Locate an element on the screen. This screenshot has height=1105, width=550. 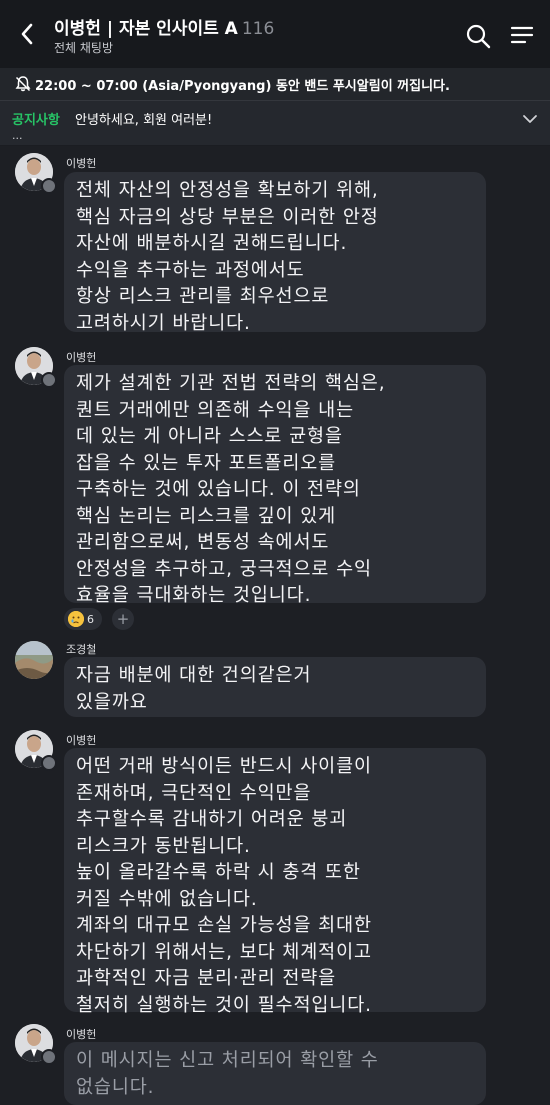
sender-name: 조경철 is located at coordinates (81, 649).